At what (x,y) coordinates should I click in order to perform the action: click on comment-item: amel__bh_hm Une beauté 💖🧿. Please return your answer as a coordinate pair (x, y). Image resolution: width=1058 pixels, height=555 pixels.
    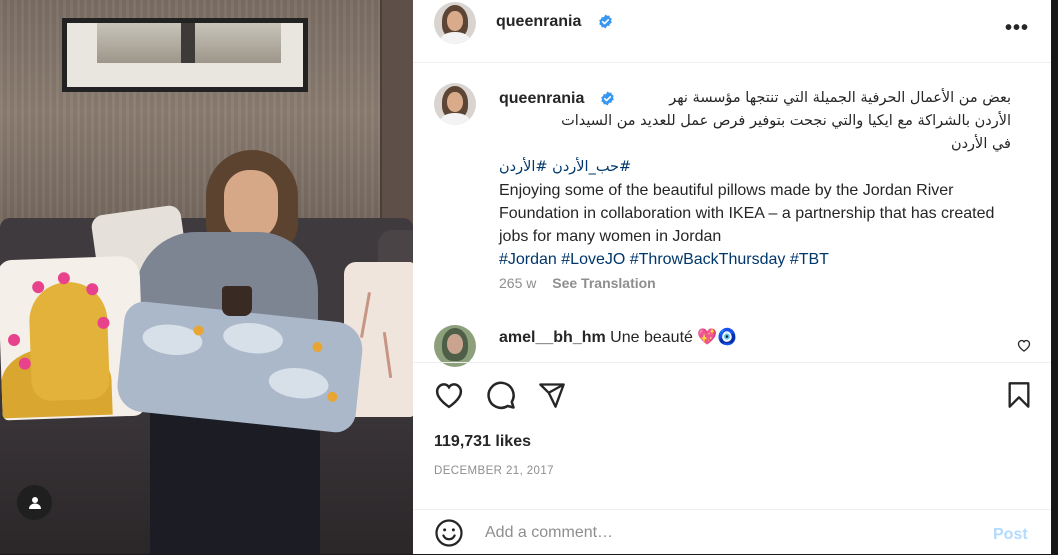
    Looking at the image, I should click on (618, 337).